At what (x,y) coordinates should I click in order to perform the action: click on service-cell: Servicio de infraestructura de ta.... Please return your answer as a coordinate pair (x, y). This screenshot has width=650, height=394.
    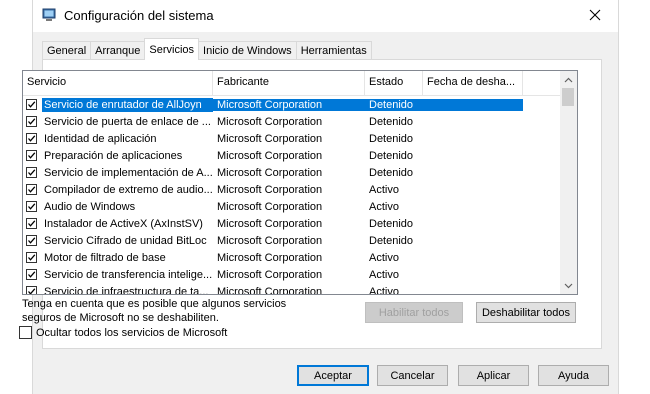
    Looking at the image, I should click on (118, 289).